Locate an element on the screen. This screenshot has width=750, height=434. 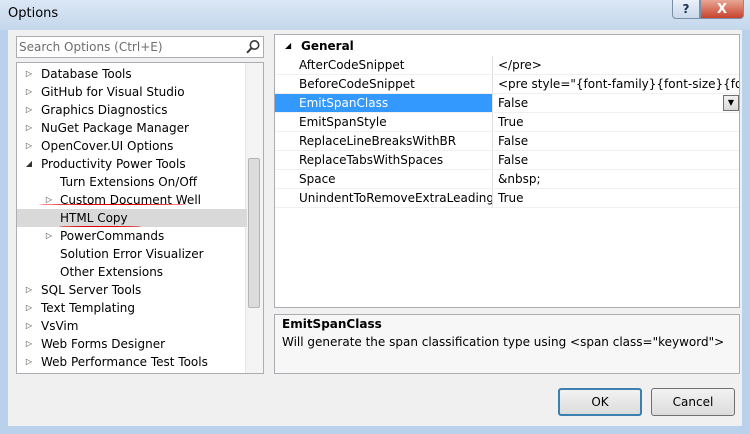
tree-item: ▷ Database Tools is located at coordinates (132, 74).